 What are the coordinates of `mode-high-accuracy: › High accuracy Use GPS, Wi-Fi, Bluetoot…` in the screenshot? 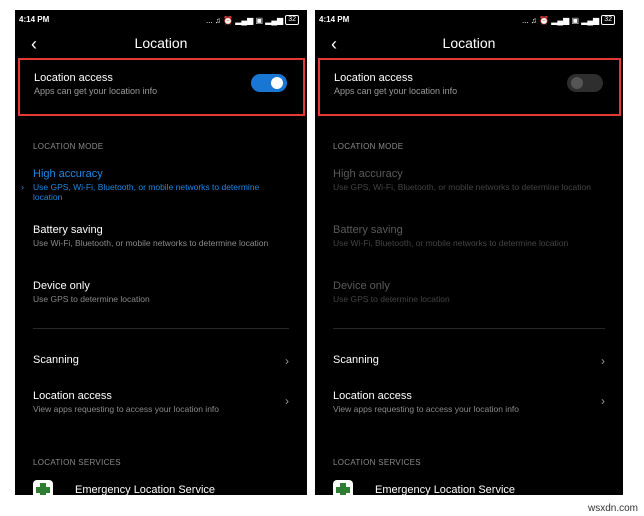 It's located at (155, 185).